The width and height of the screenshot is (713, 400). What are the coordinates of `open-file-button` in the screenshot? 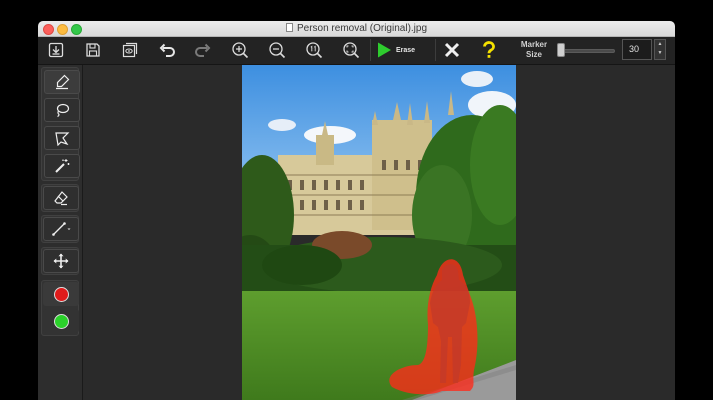 It's located at (56, 50).